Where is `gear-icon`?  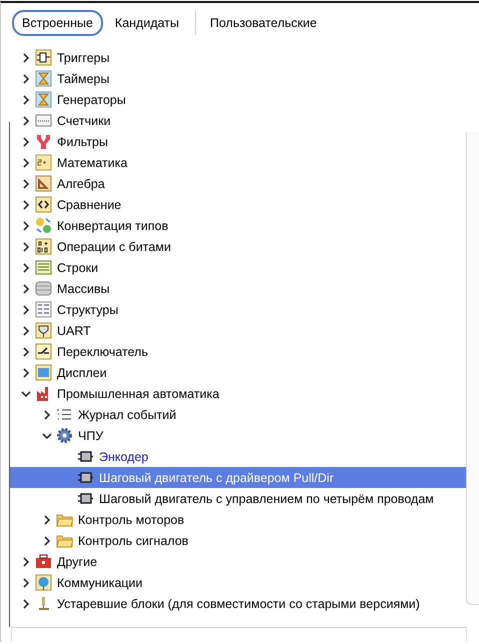 gear-icon is located at coordinates (64, 435).